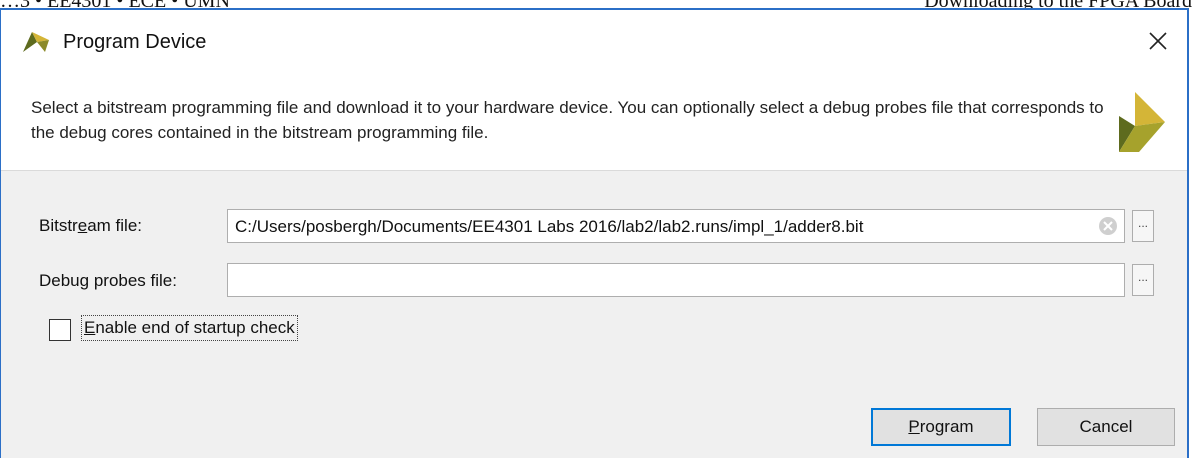 The height and width of the screenshot is (458, 1192). I want to click on bitstream-file-label: Bitstream file:, so click(90, 225).